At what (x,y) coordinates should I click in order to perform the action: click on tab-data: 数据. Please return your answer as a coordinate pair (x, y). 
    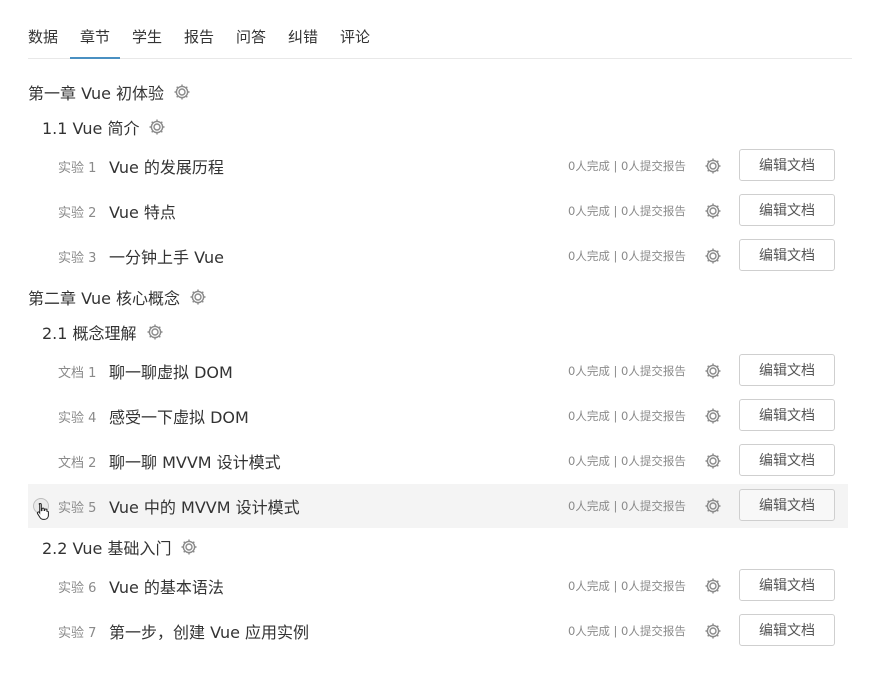
    Looking at the image, I should click on (43, 36).